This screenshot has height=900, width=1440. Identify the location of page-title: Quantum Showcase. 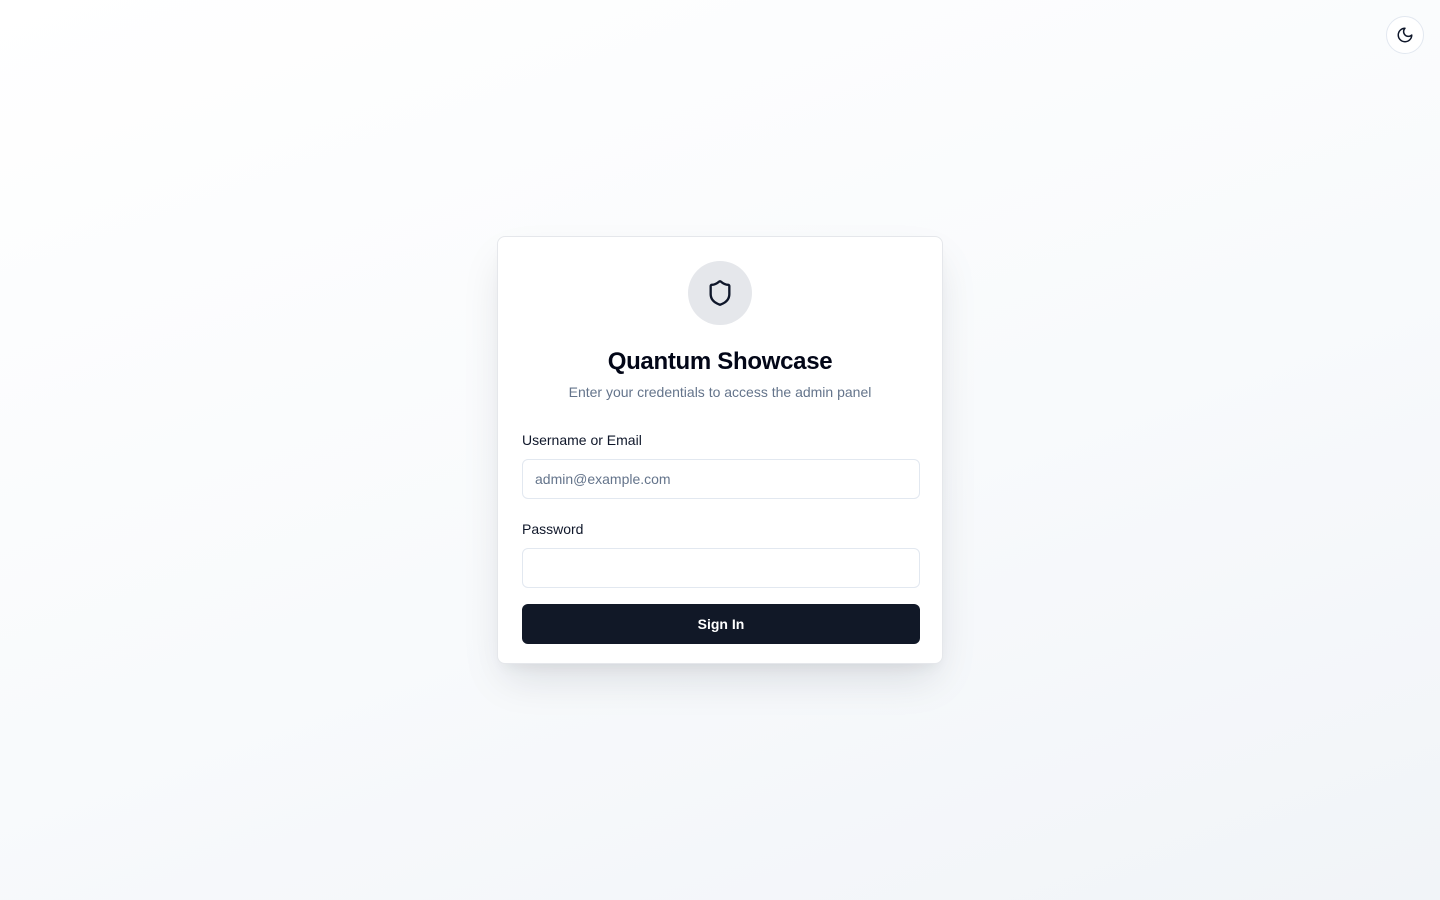
(720, 361).